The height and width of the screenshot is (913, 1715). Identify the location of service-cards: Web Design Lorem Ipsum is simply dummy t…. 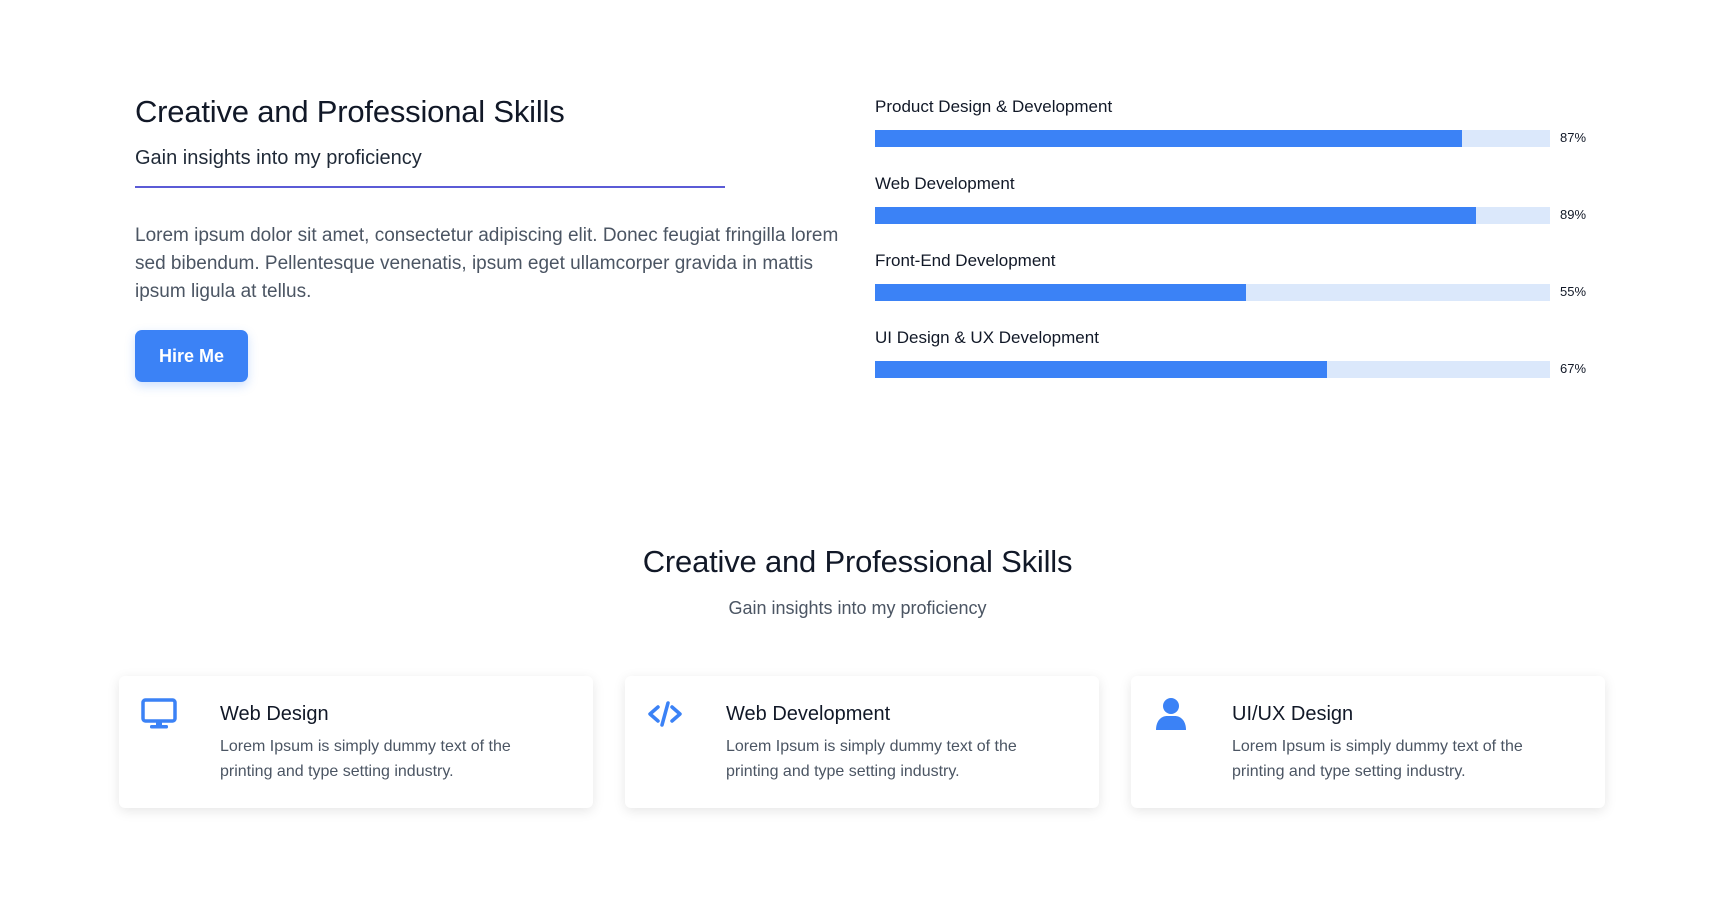
(862, 742).